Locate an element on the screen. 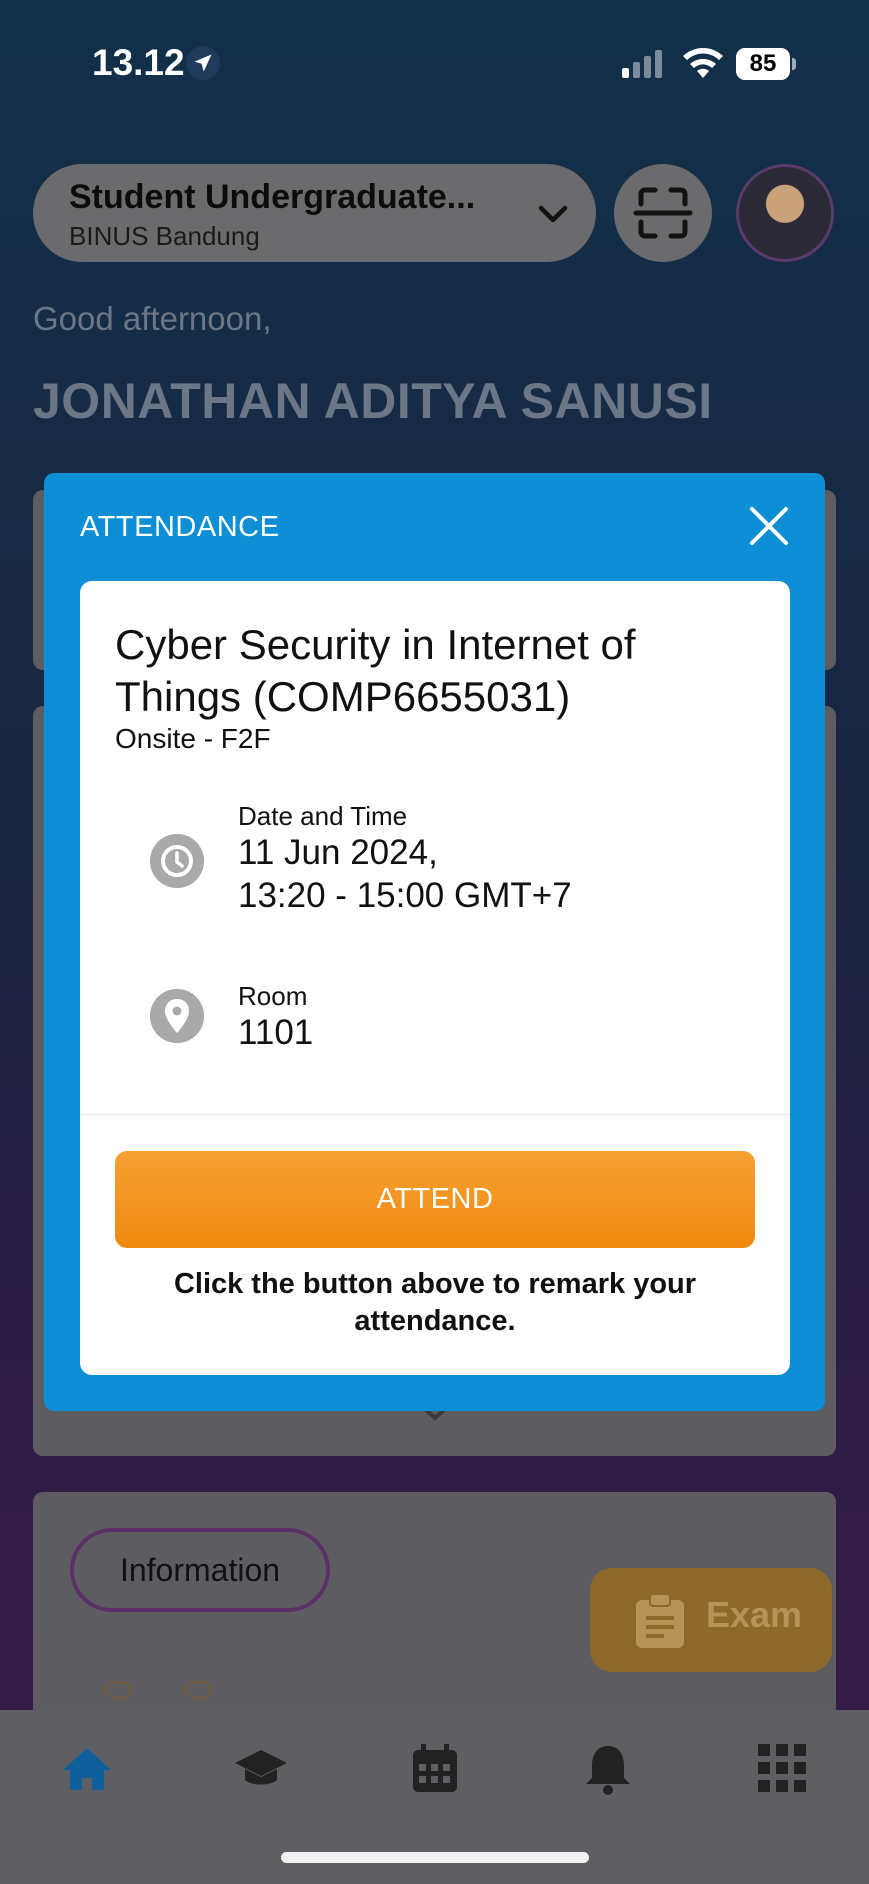 Image resolution: width=869 pixels, height=1884 pixels. information-tab: Information is located at coordinates (200, 1570).